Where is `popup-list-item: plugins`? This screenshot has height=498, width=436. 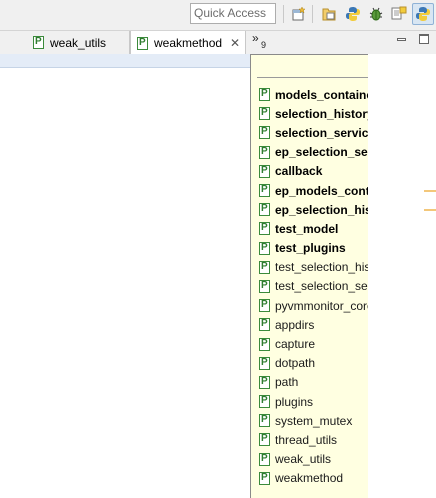 popup-list-item: plugins is located at coordinates (313, 401).